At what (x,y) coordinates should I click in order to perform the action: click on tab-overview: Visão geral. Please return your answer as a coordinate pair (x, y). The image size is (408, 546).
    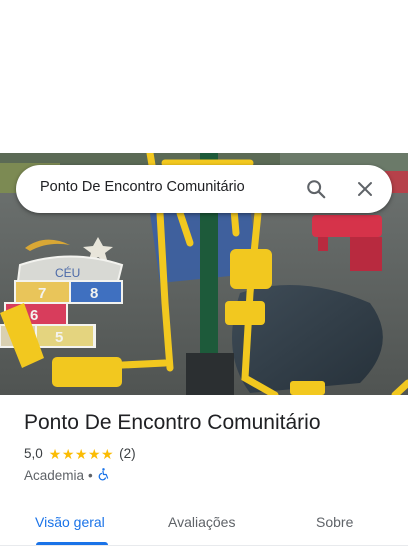
    Looking at the image, I should click on (70, 522).